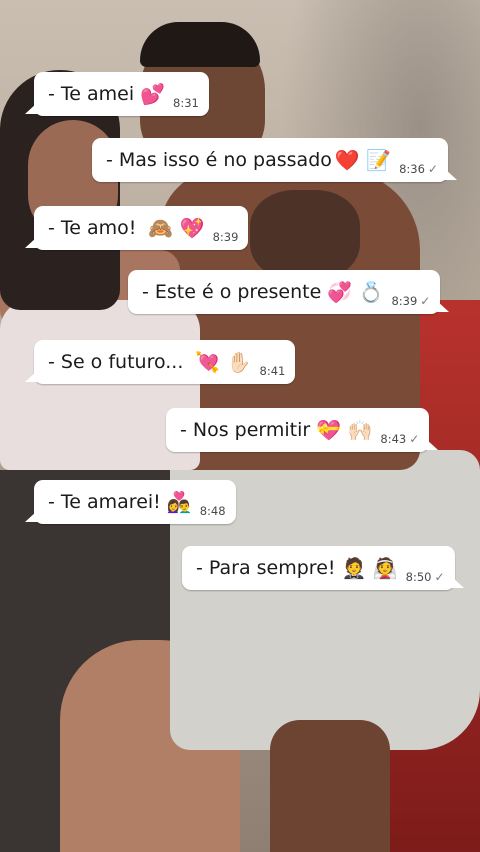 The height and width of the screenshot is (852, 480). What do you see at coordinates (179, 502) in the screenshot?
I see `message-emoji: 👩‍❤️‍👨` at bounding box center [179, 502].